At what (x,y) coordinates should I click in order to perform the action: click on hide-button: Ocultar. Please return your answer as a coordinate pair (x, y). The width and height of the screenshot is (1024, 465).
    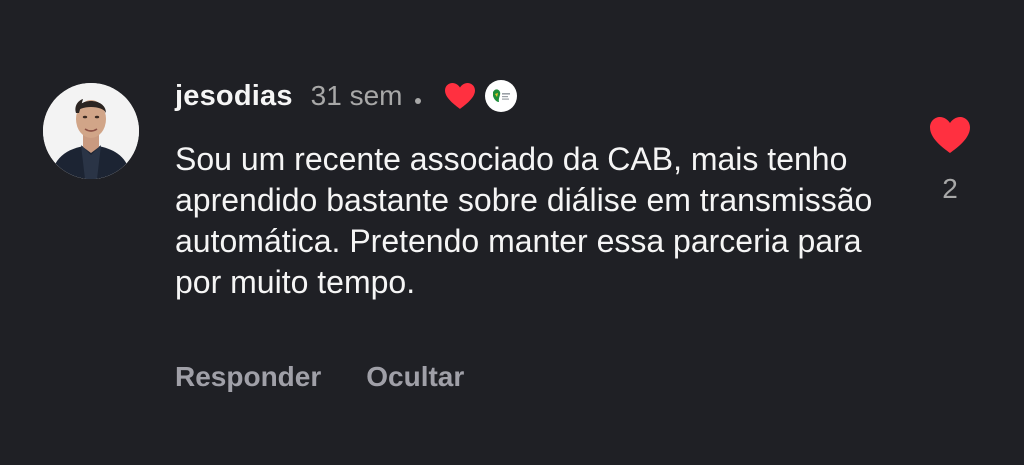
    Looking at the image, I should click on (415, 377).